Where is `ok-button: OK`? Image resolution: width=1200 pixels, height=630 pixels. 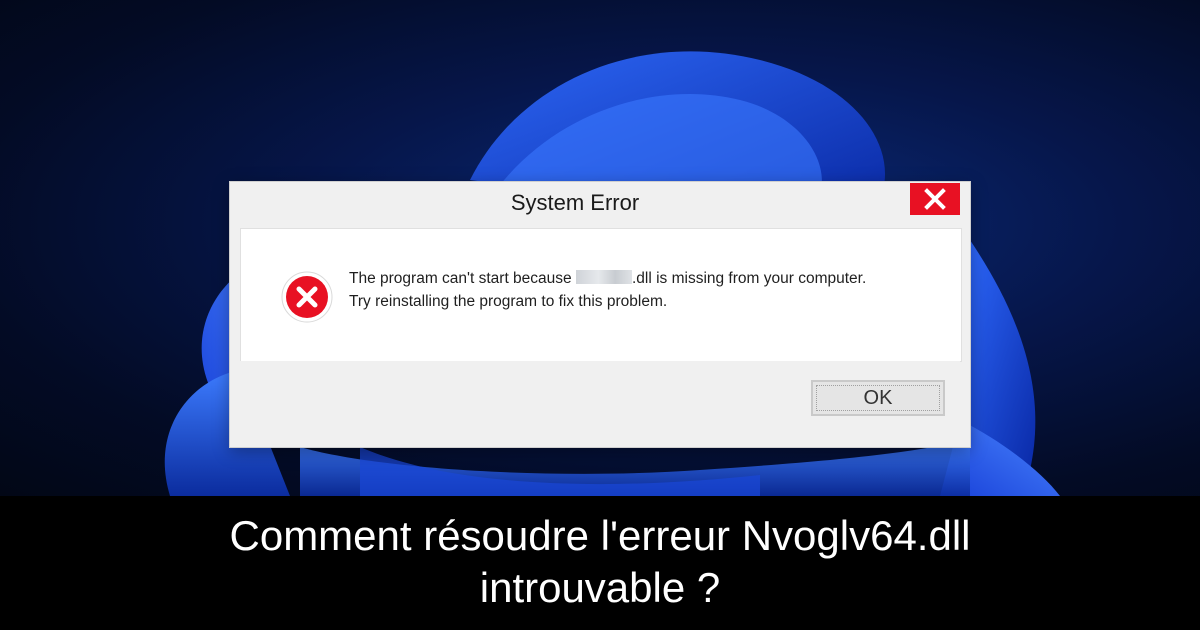
ok-button: OK is located at coordinates (878, 398).